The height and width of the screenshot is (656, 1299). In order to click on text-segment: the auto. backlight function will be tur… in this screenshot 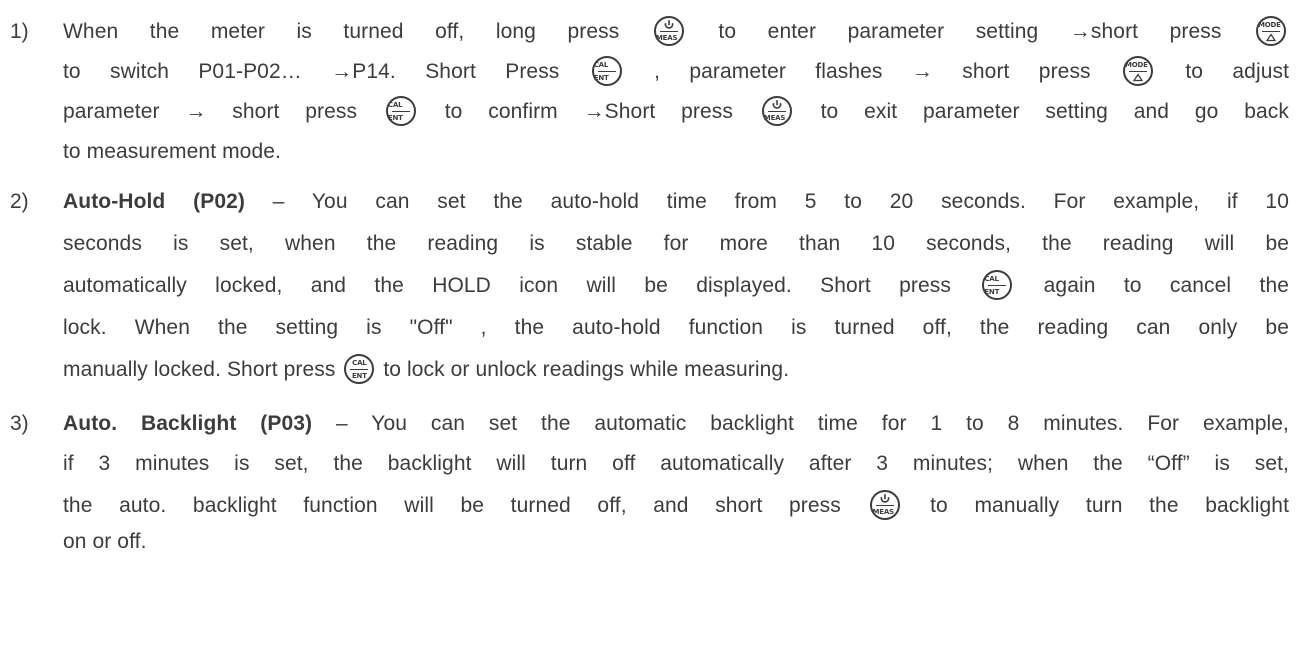, I will do `click(452, 505)`.